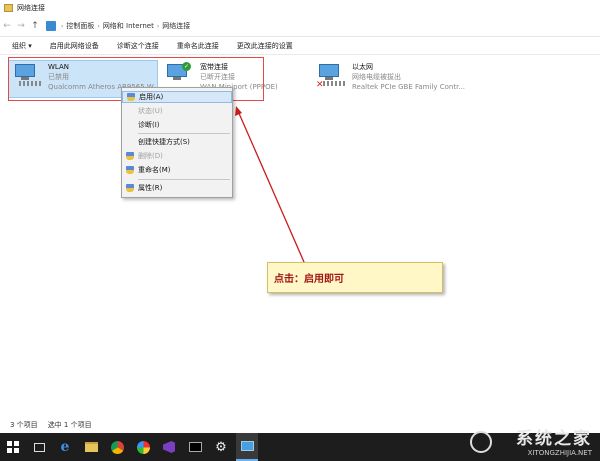 The width and height of the screenshot is (600, 461). I want to click on network-folder-icon, so click(8, 7).